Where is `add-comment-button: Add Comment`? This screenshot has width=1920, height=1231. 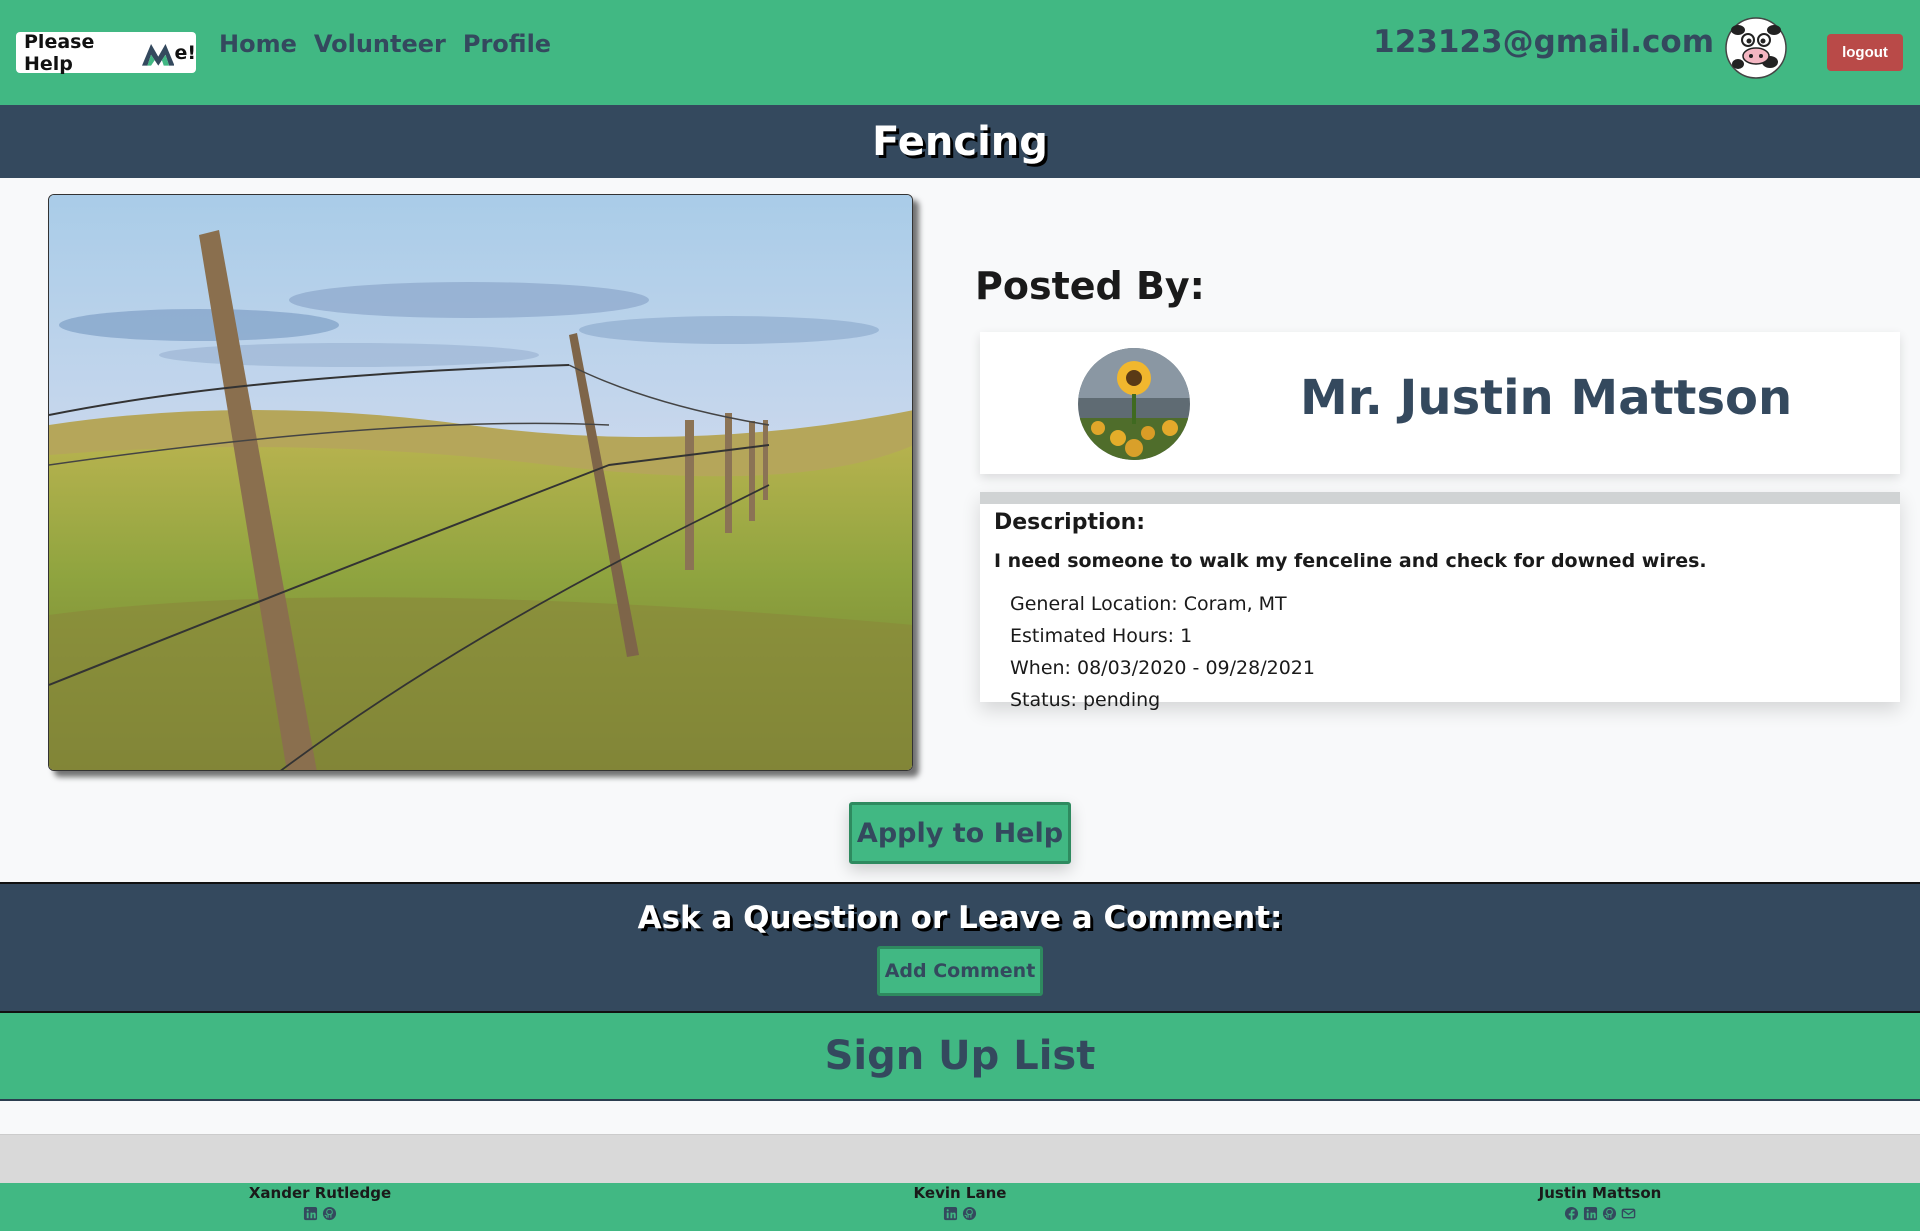 add-comment-button: Add Comment is located at coordinates (960, 971).